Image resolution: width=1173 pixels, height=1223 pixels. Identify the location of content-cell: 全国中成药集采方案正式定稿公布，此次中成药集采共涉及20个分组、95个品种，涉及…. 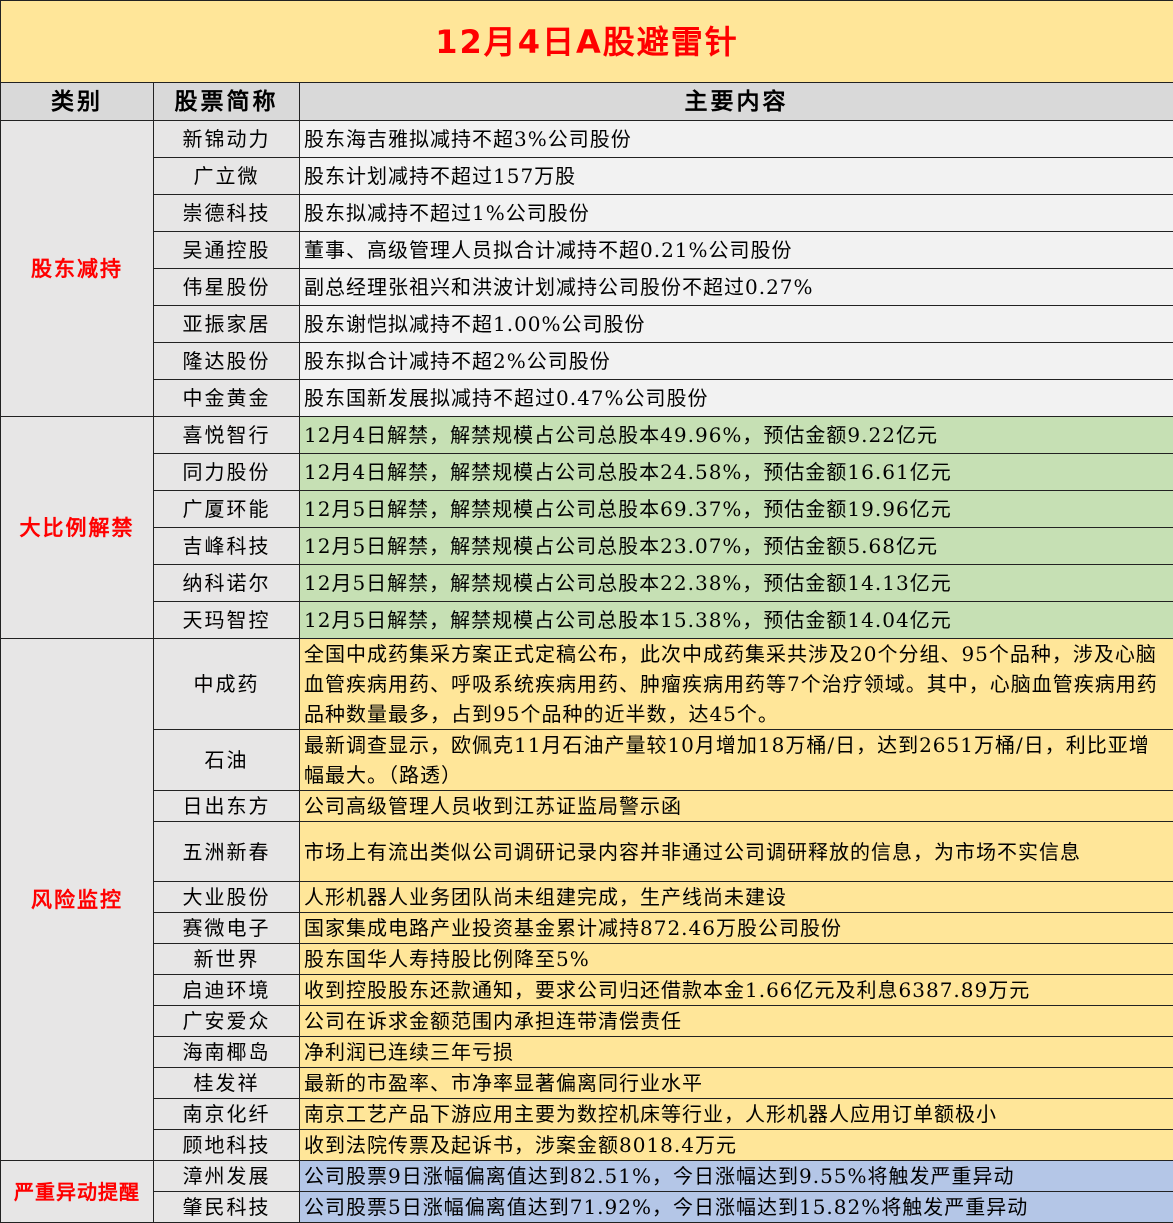
(736, 684).